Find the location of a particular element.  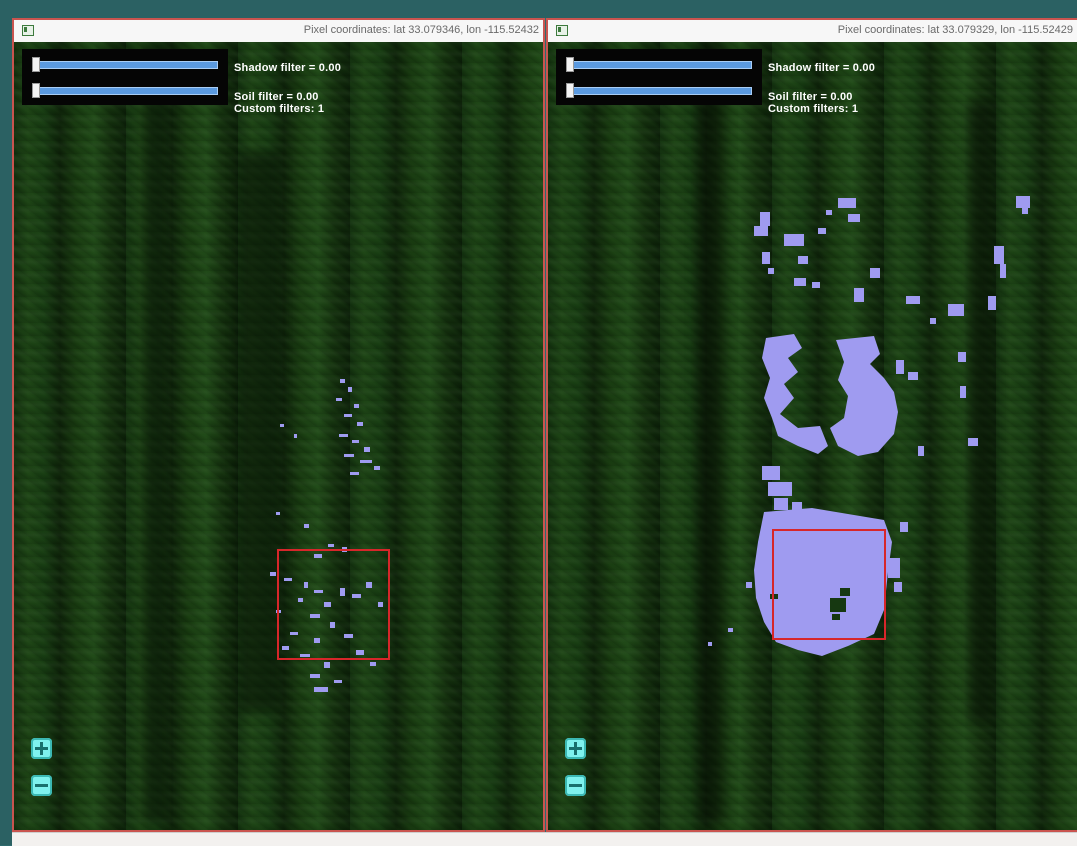

vegetation-mask-overlay is located at coordinates (326, 535).